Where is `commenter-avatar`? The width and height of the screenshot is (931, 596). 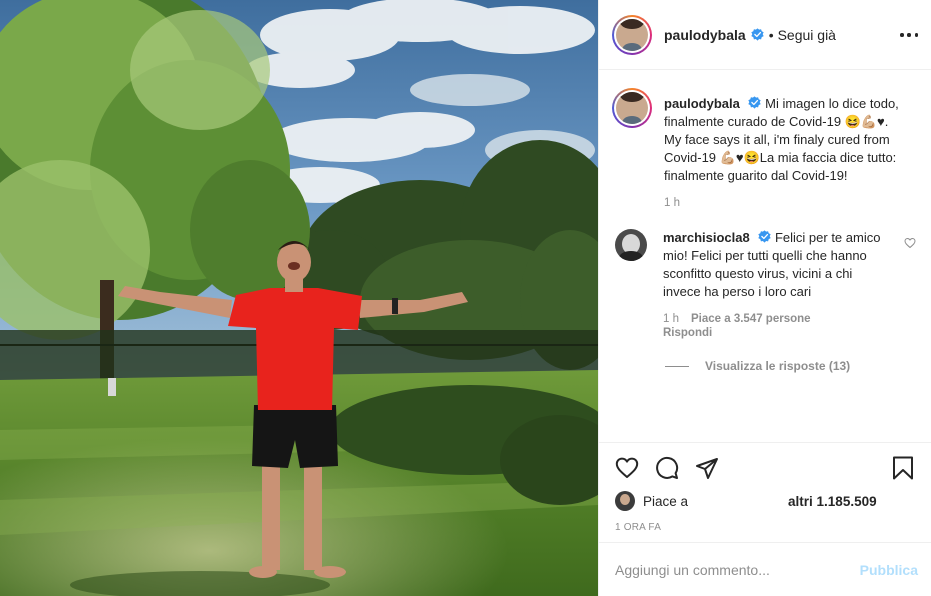
commenter-avatar is located at coordinates (631, 245).